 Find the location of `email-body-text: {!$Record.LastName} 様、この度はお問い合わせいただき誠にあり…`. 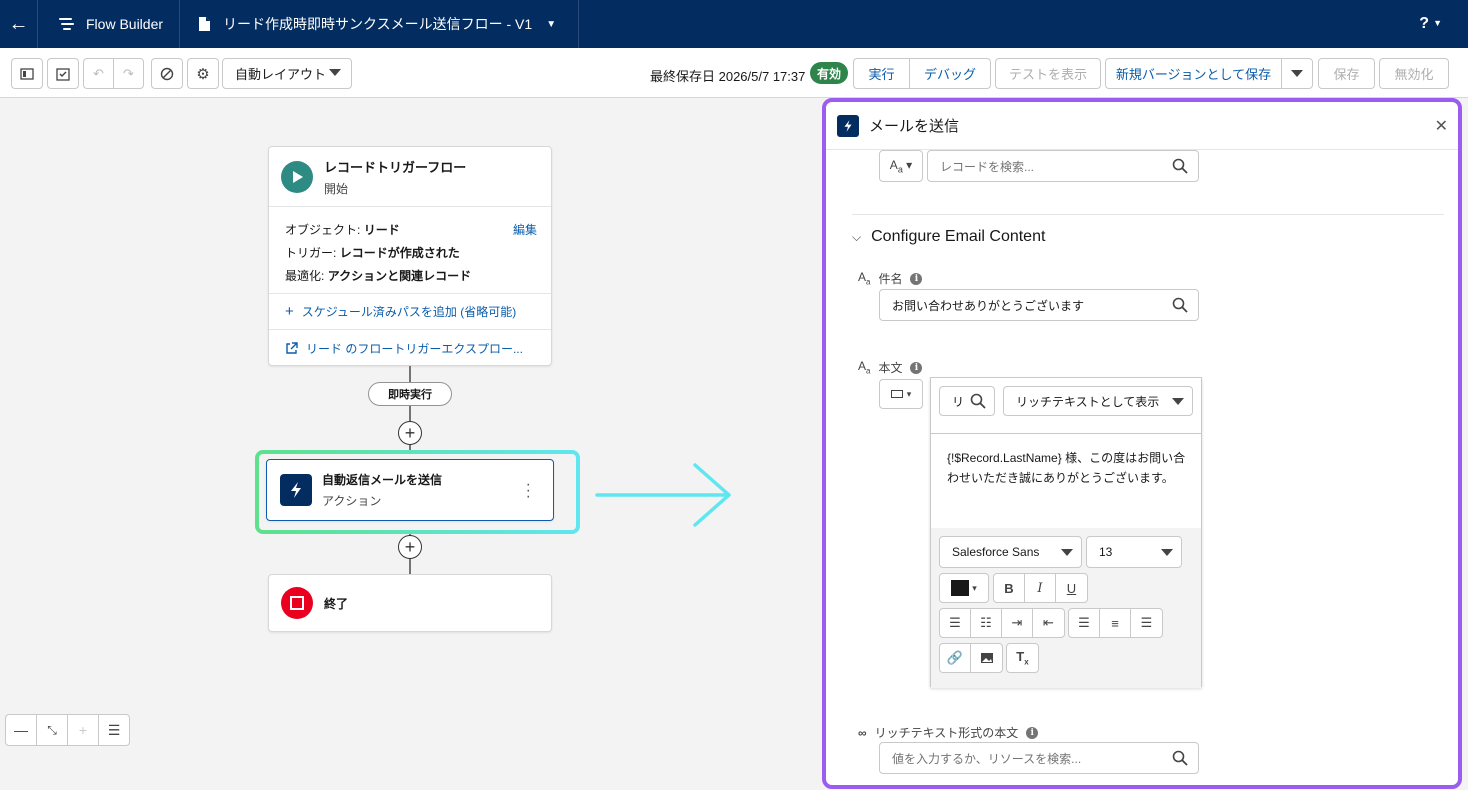

email-body-text: {!$Record.LastName} 様、この度はお問い合わせいただき誠にあり… is located at coordinates (1071, 468).